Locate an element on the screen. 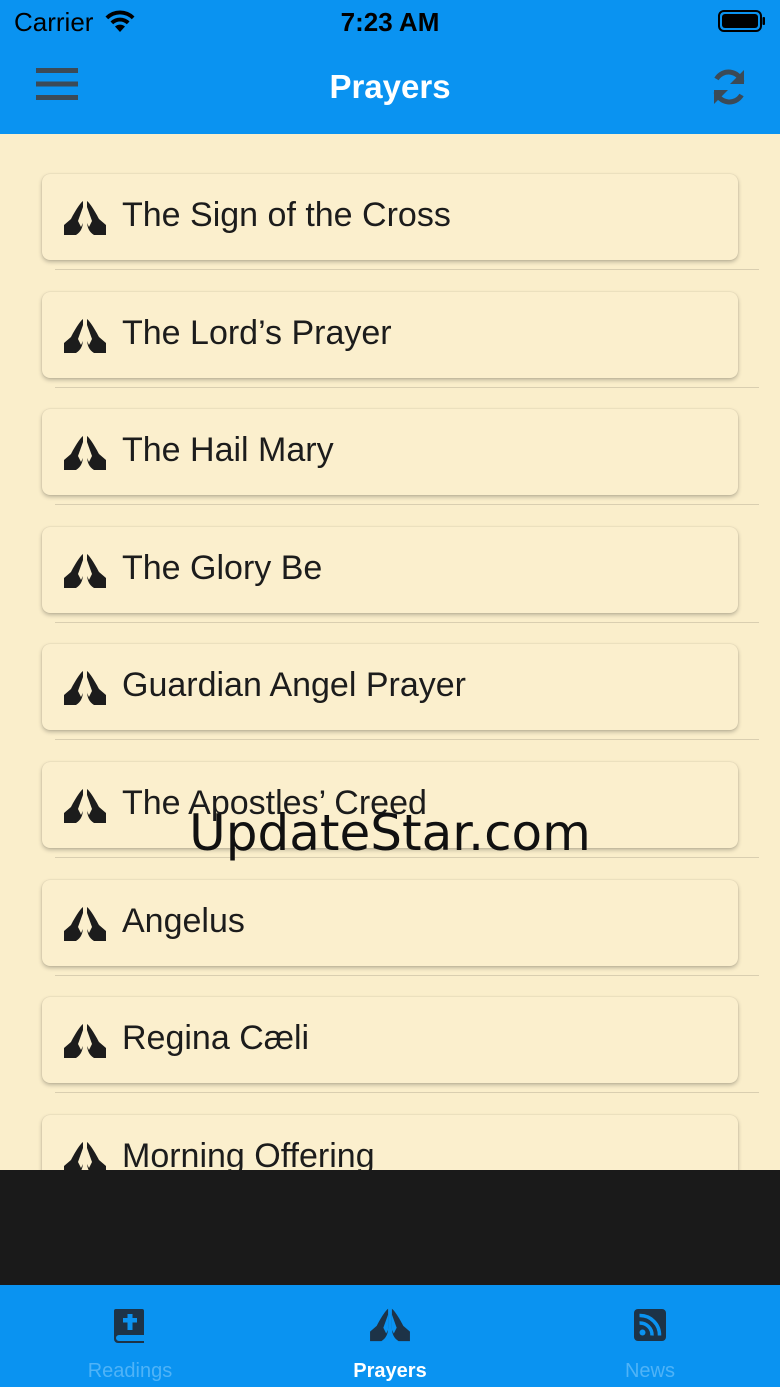 The image size is (780, 1387). tab-bar: Readings Prayers News is located at coordinates (390, 1336).